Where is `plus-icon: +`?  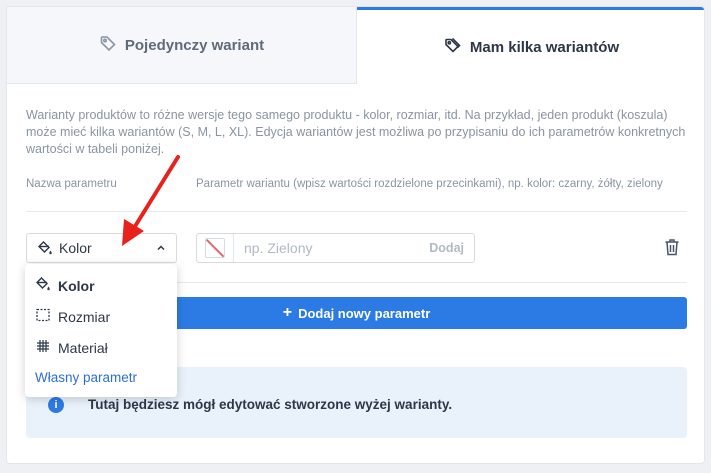
plus-icon: + is located at coordinates (287, 312).